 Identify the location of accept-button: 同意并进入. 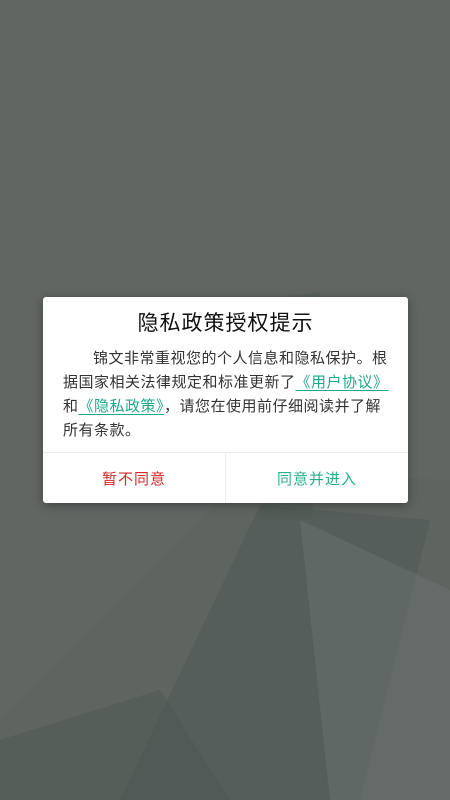
(317, 478).